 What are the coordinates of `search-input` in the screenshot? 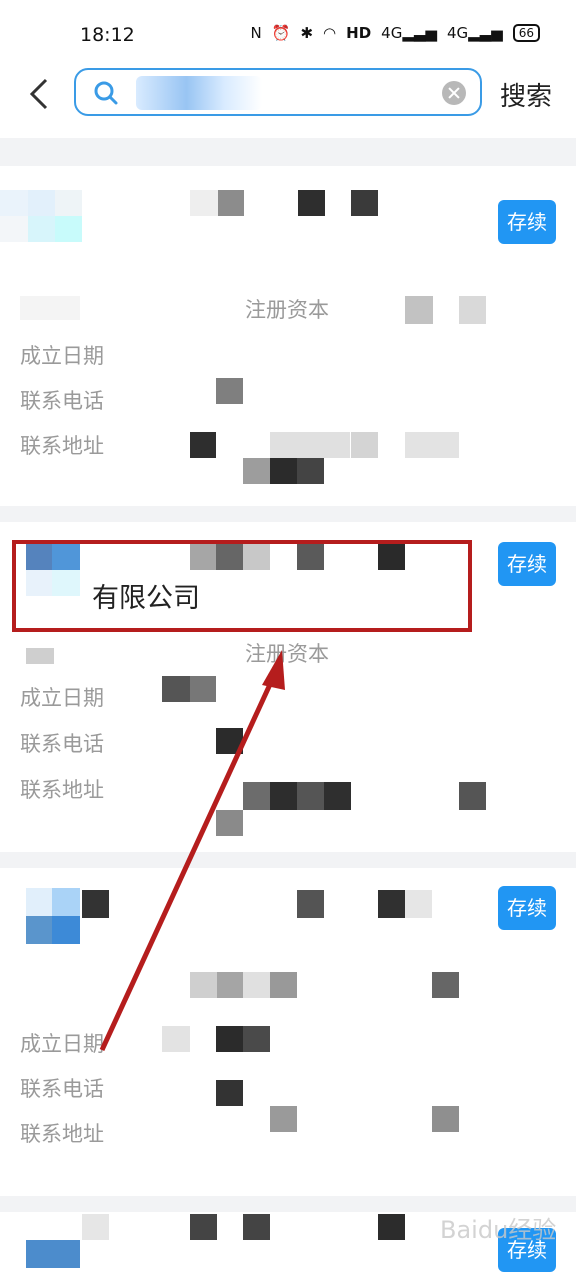 It's located at (290, 93).